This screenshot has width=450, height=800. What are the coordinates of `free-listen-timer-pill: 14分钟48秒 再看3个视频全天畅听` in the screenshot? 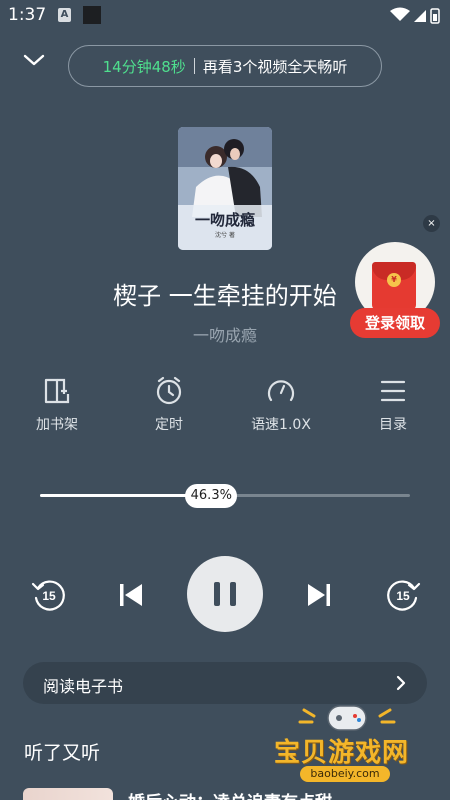 It's located at (225, 66).